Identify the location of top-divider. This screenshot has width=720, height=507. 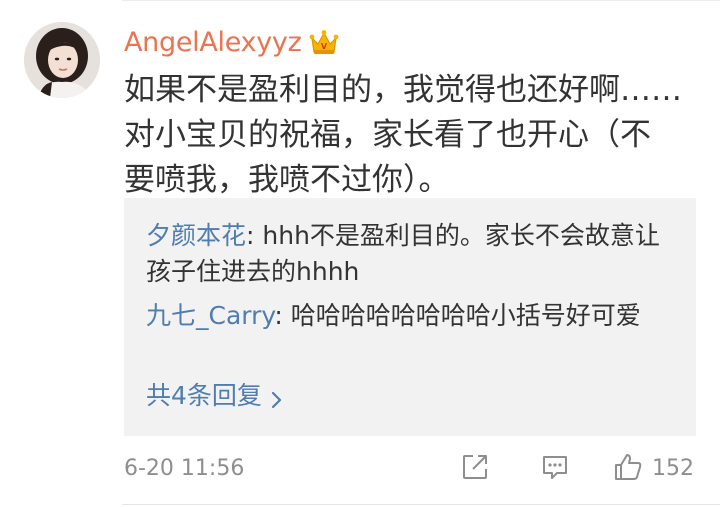
(421, 0).